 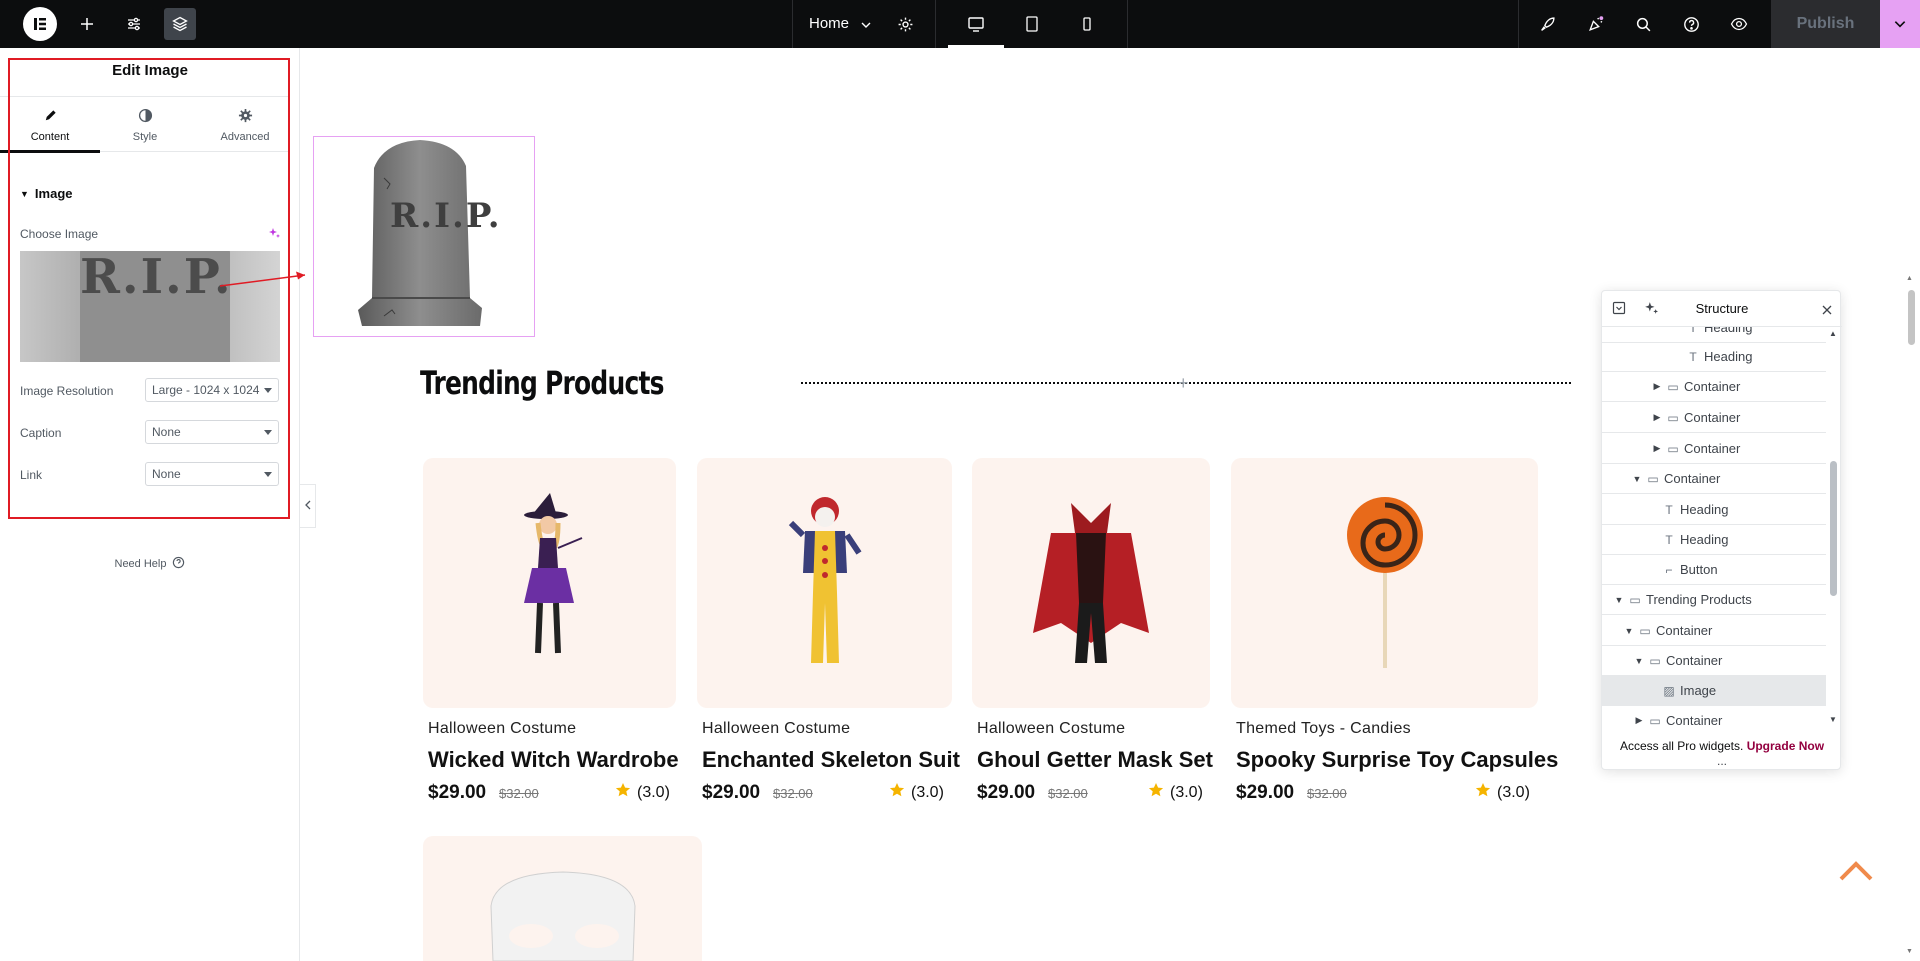 What do you see at coordinates (1547, 24) in the screenshot?
I see `launchpad-icon` at bounding box center [1547, 24].